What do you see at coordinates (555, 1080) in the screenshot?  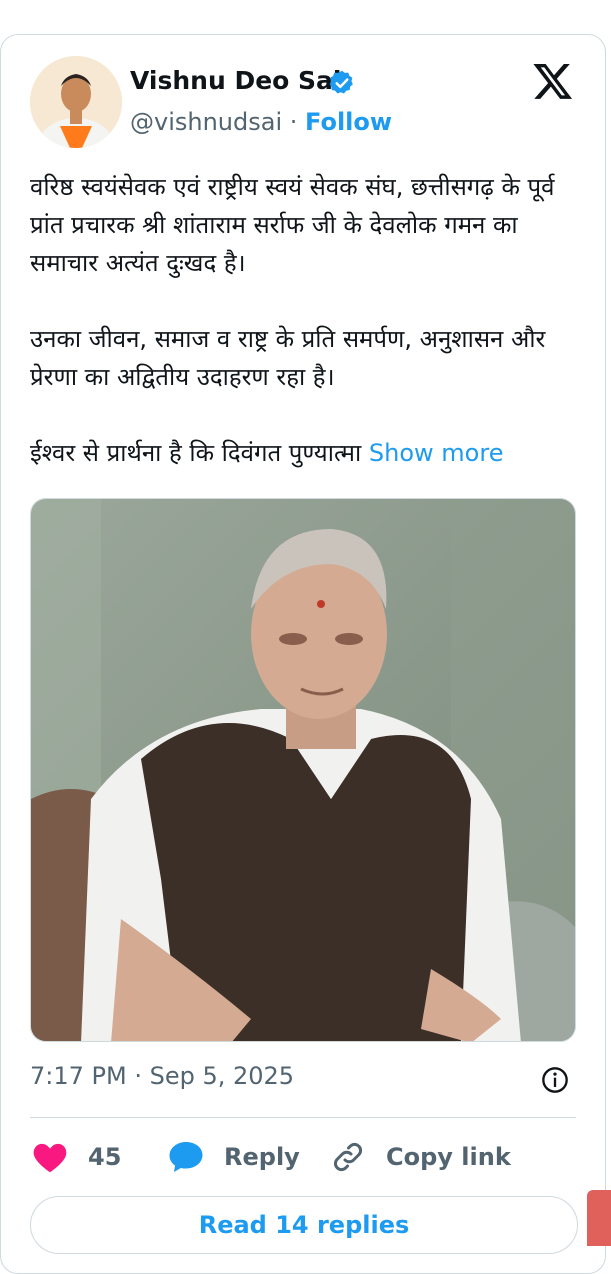 I see `info-icon` at bounding box center [555, 1080].